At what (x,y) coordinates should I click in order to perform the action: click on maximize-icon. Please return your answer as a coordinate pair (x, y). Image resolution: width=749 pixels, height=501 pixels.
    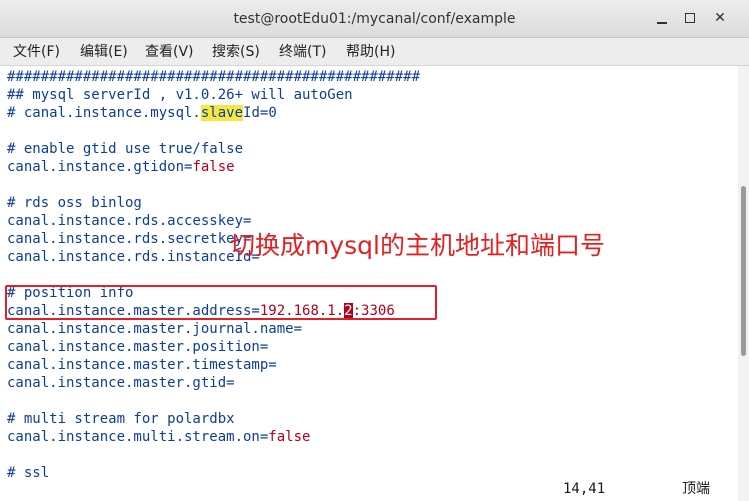
    Looking at the image, I should click on (690, 18).